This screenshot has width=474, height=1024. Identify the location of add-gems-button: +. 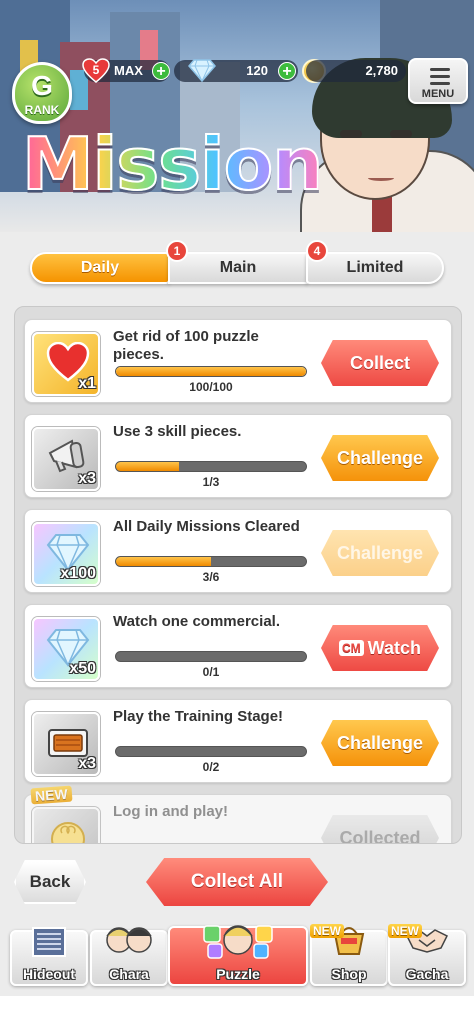
(287, 71).